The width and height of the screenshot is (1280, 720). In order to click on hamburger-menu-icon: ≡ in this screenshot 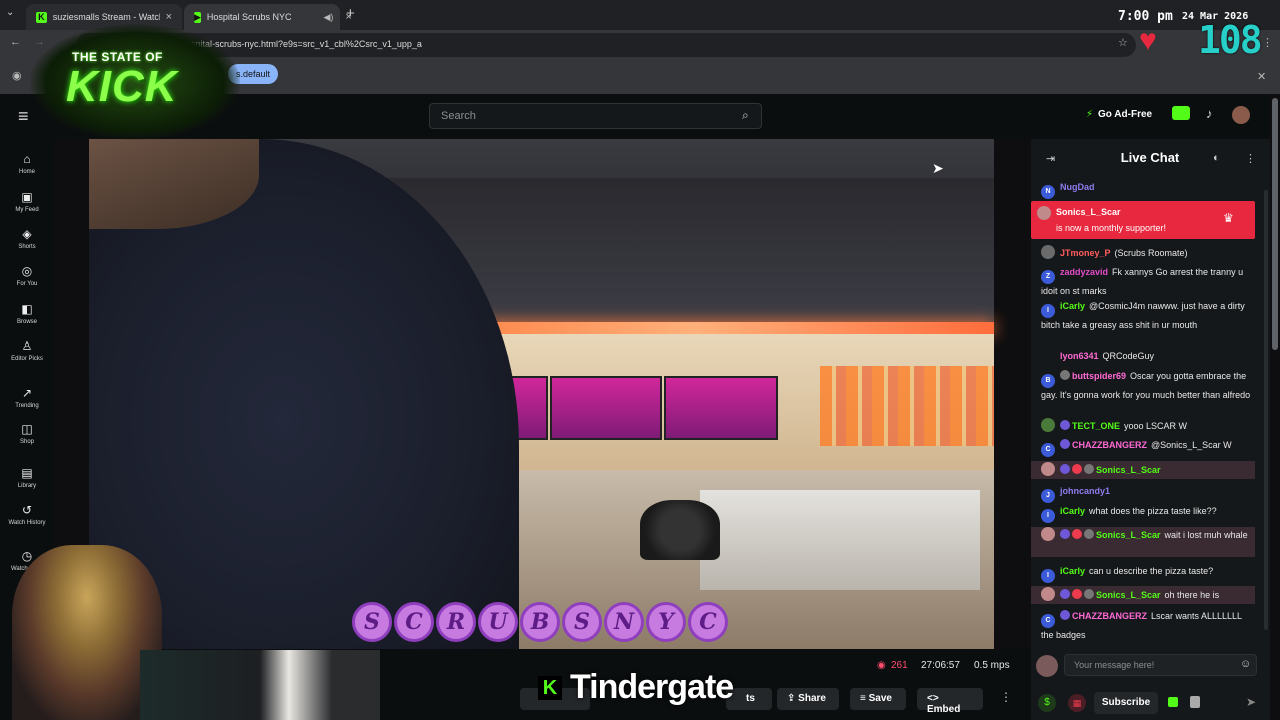, I will do `click(23, 116)`.